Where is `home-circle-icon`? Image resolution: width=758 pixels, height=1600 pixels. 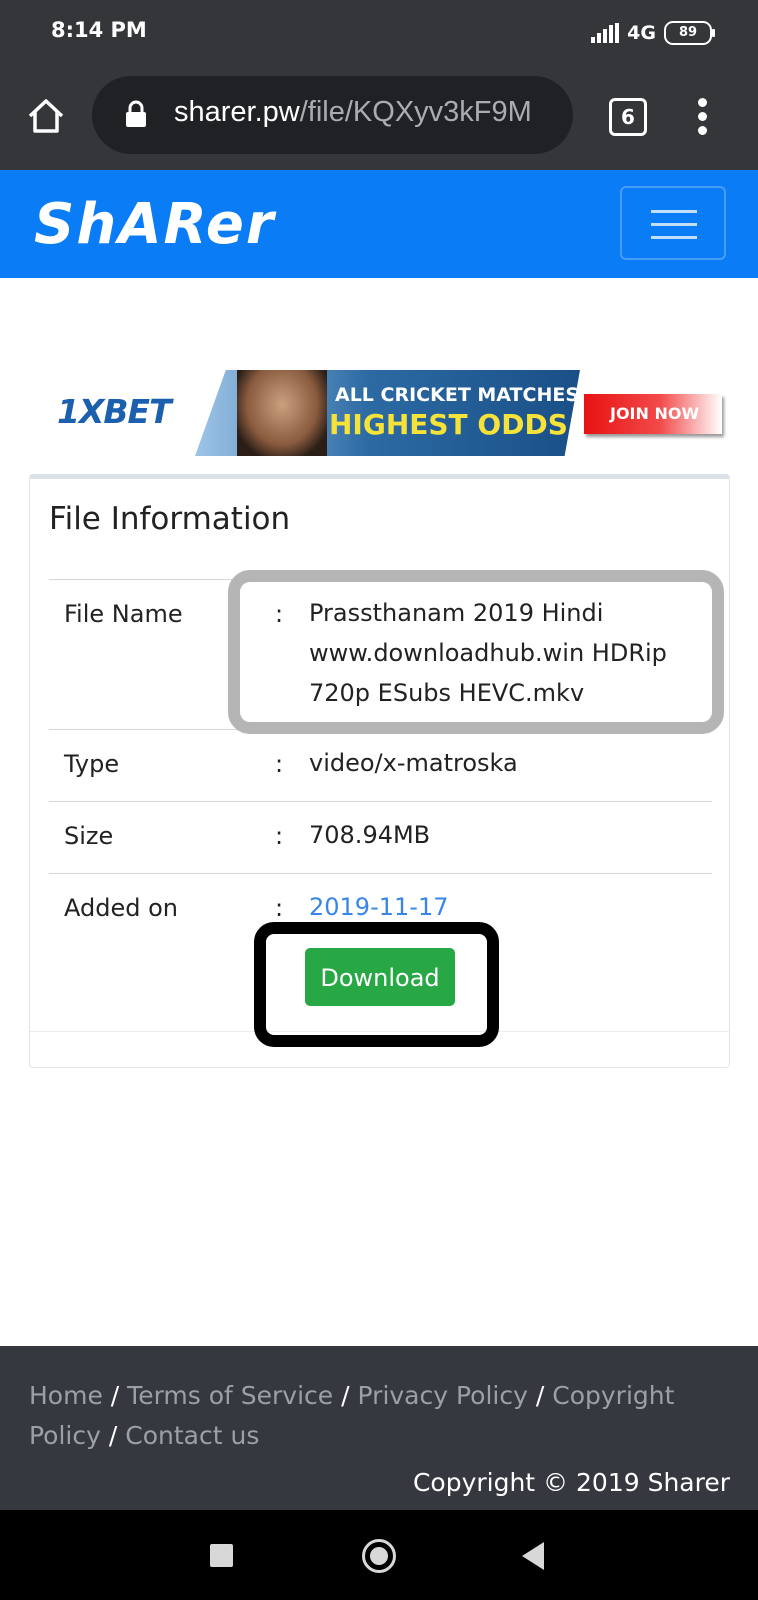
home-circle-icon is located at coordinates (379, 1556).